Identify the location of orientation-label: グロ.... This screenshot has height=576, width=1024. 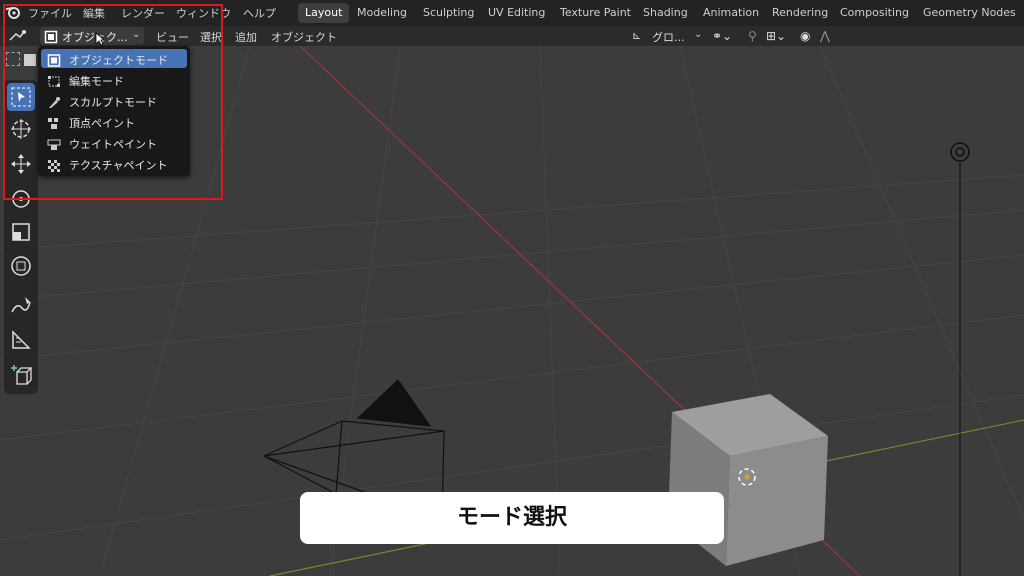
(668, 37).